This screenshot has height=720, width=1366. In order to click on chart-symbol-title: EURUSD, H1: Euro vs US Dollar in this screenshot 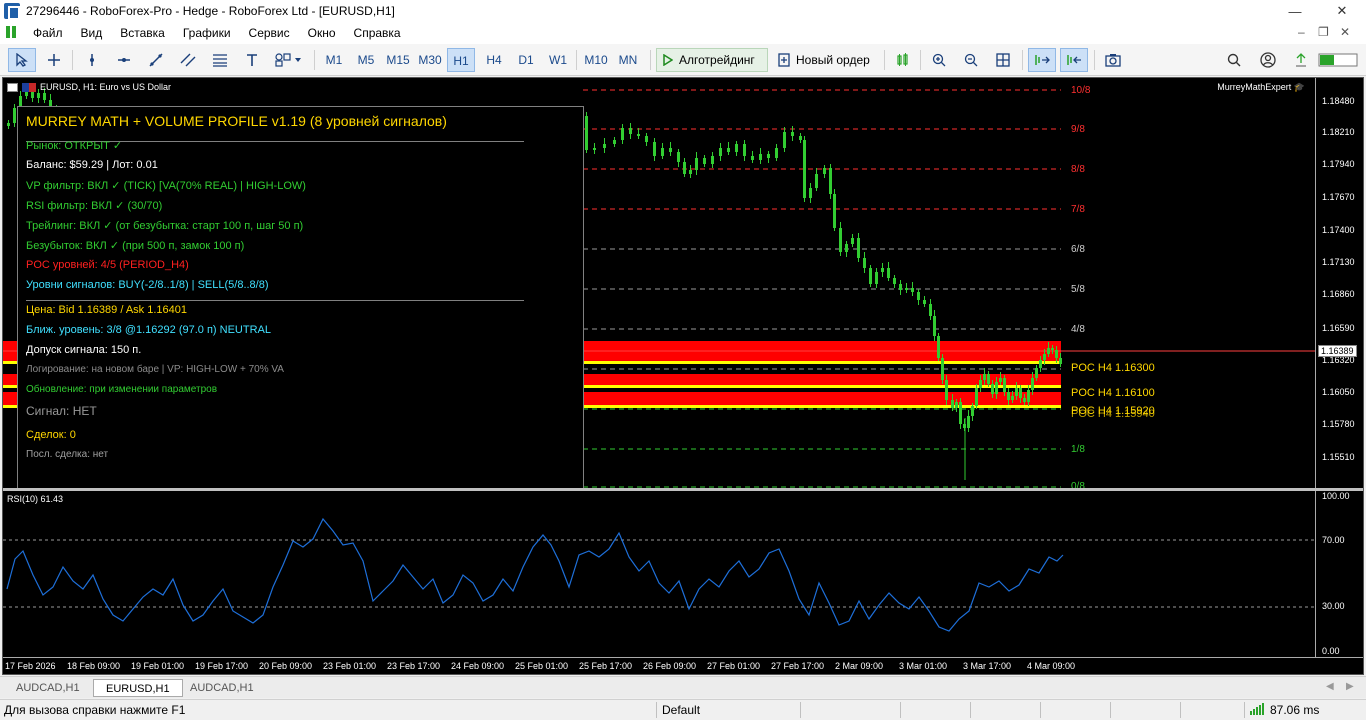, I will do `click(106, 87)`.